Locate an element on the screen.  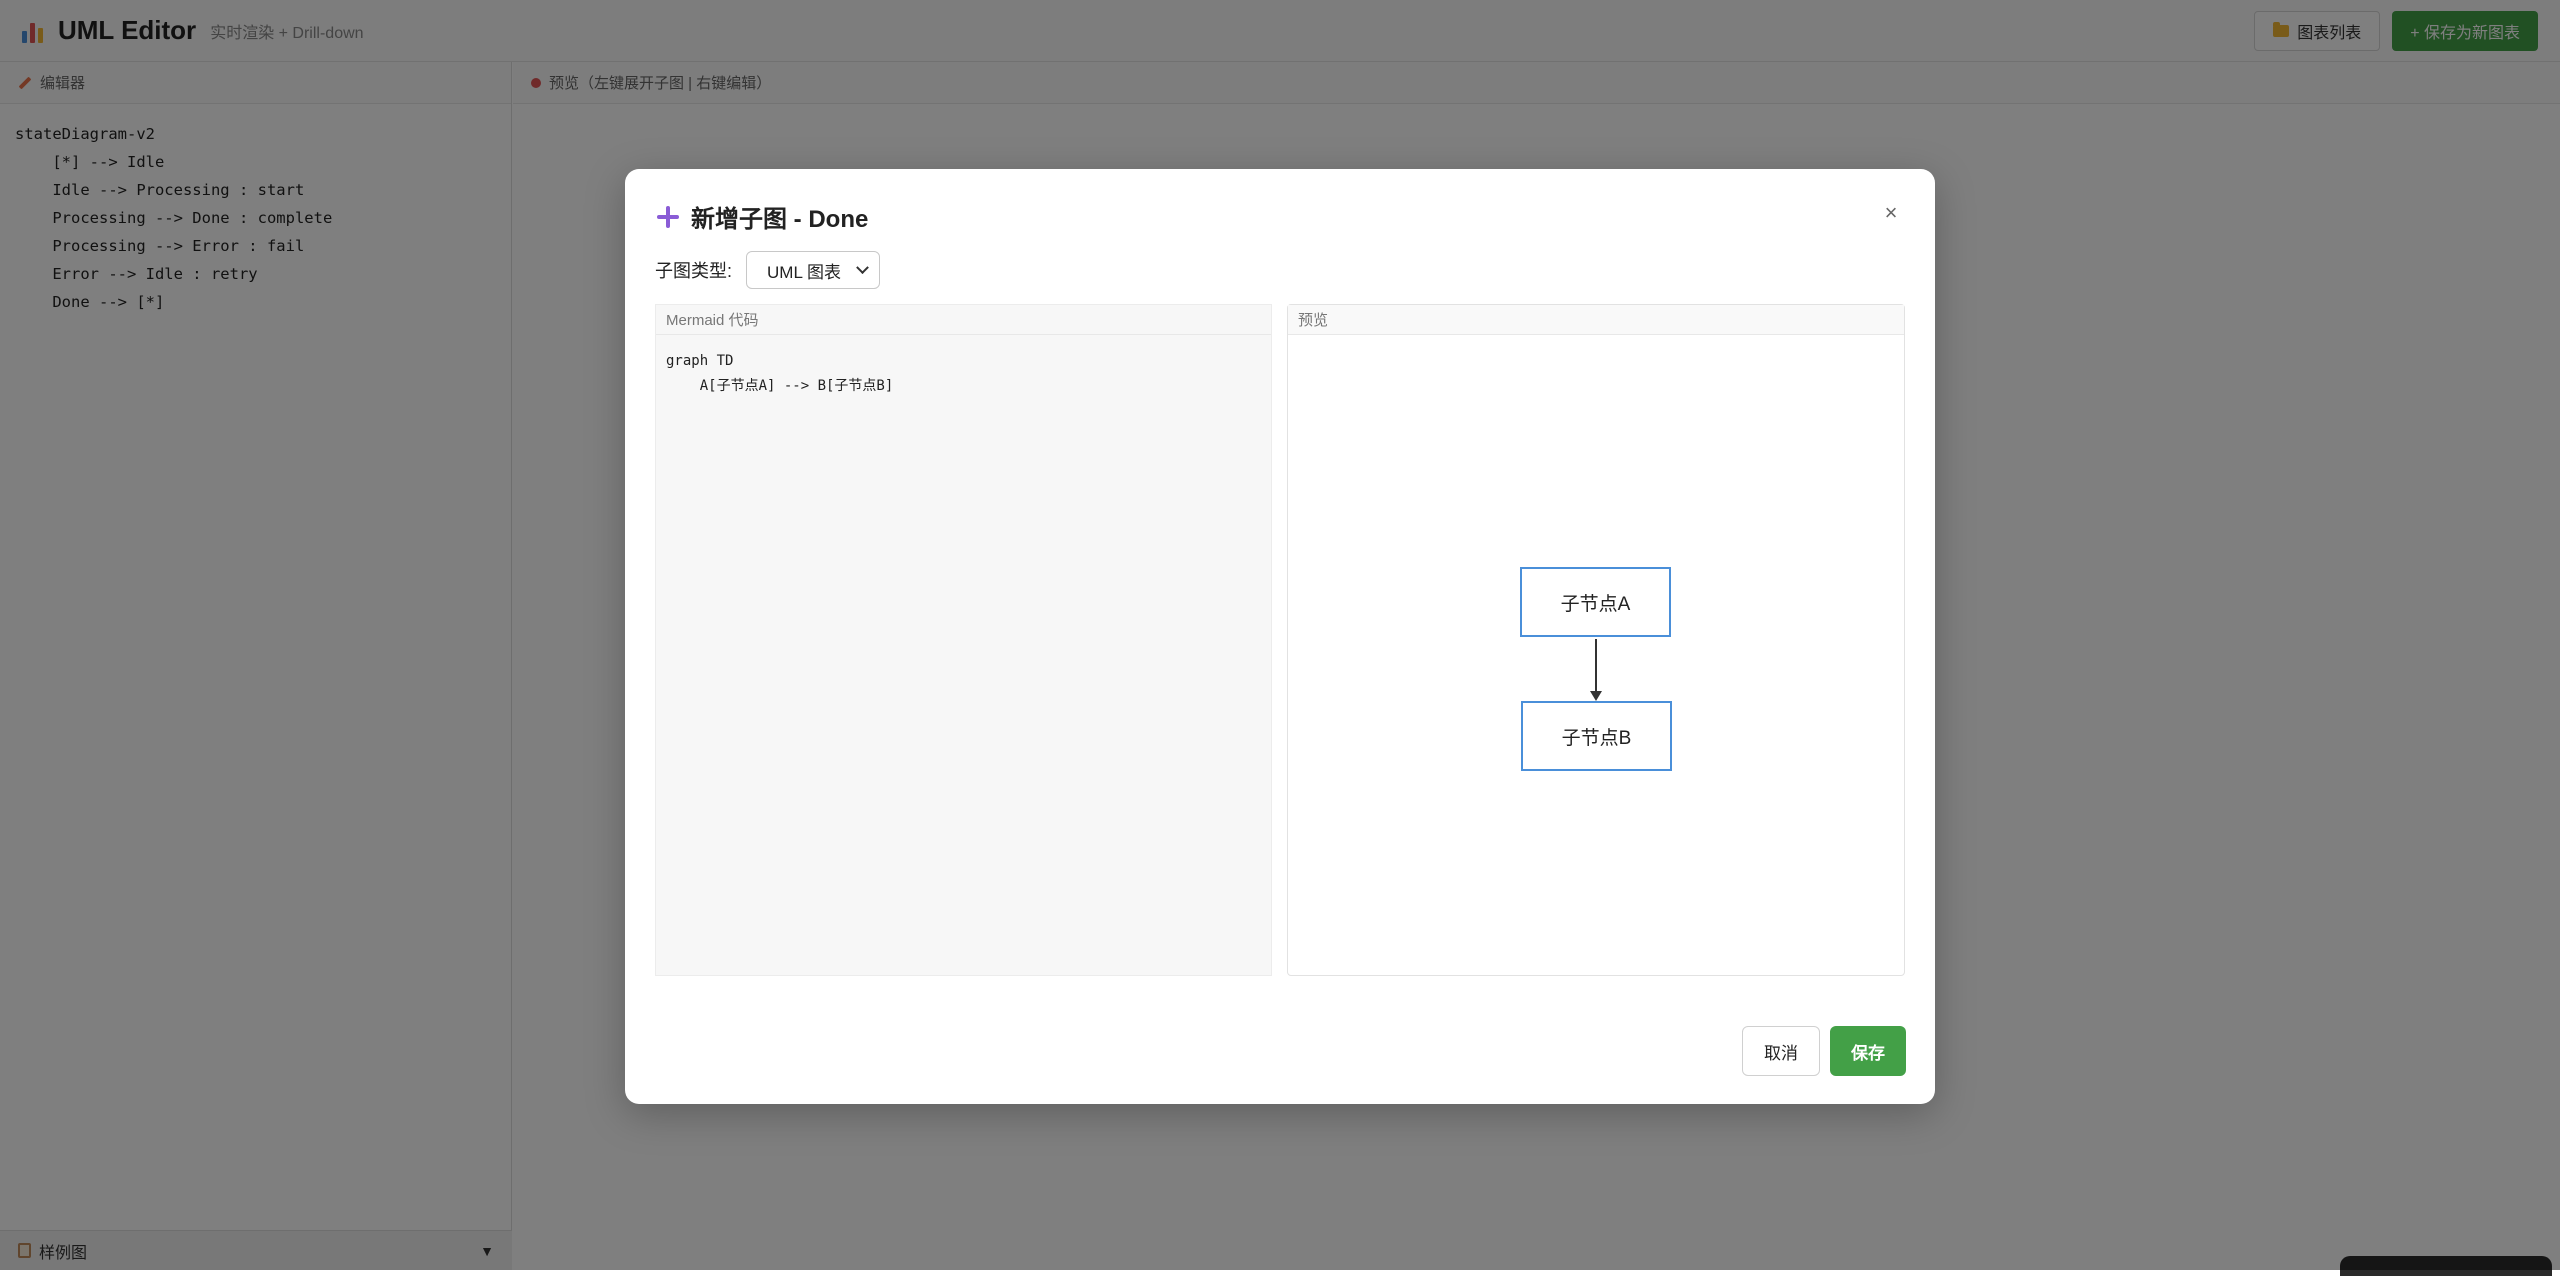
modal-title: 新增子图 - Done is located at coordinates (762, 216).